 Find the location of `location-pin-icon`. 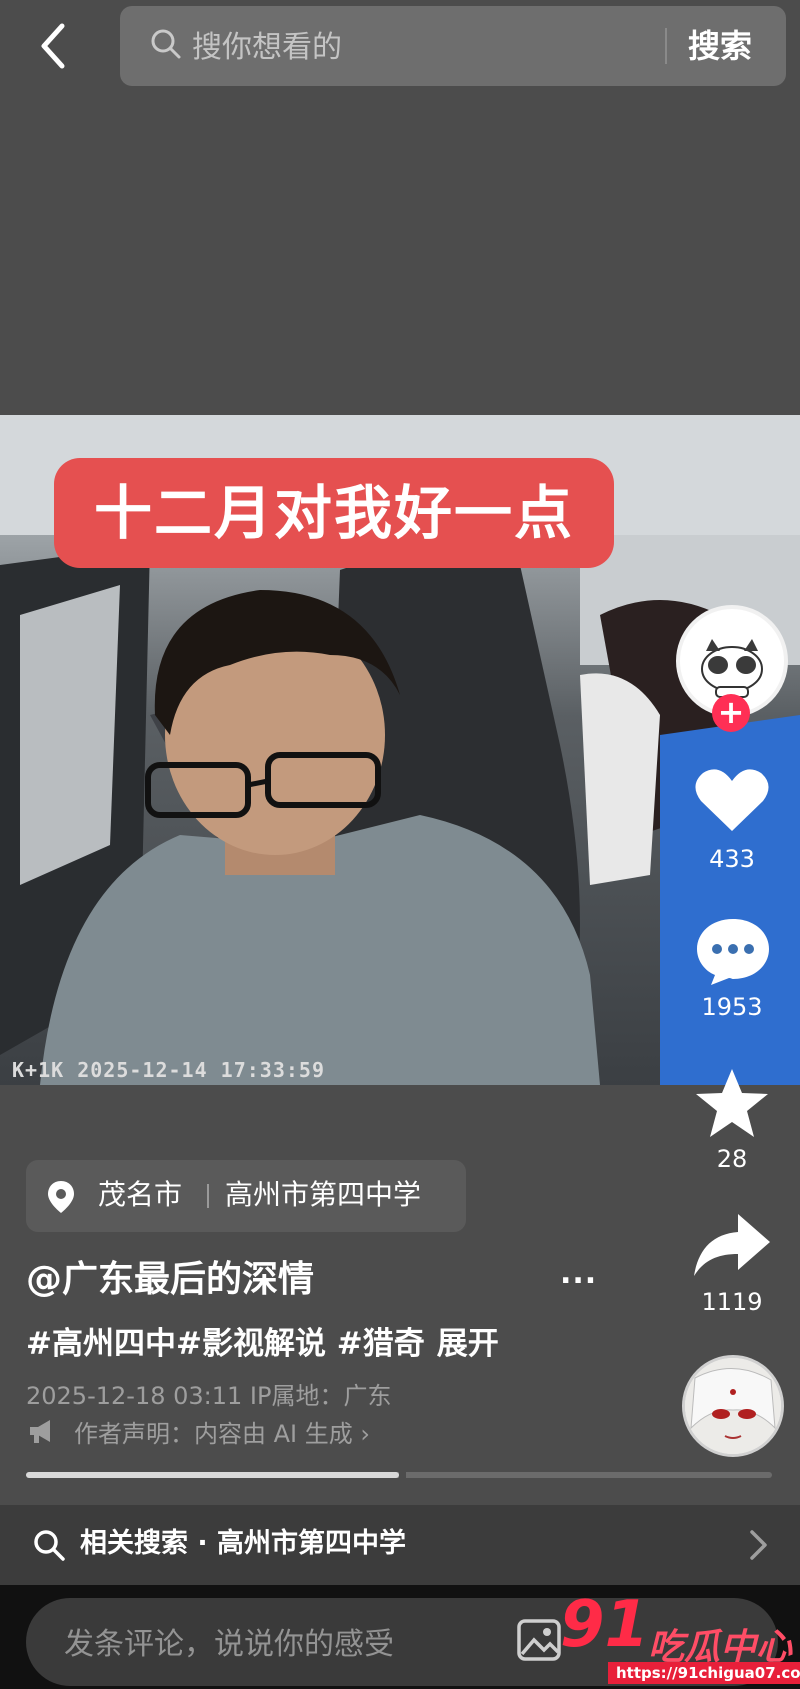

location-pin-icon is located at coordinates (61, 1197).